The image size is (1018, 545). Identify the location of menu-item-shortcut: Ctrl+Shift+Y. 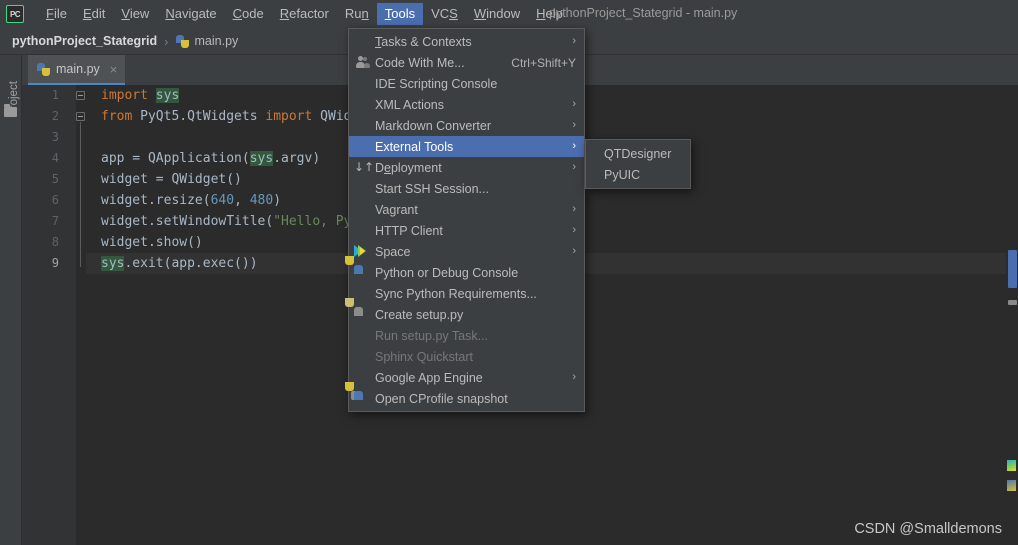
(543, 62).